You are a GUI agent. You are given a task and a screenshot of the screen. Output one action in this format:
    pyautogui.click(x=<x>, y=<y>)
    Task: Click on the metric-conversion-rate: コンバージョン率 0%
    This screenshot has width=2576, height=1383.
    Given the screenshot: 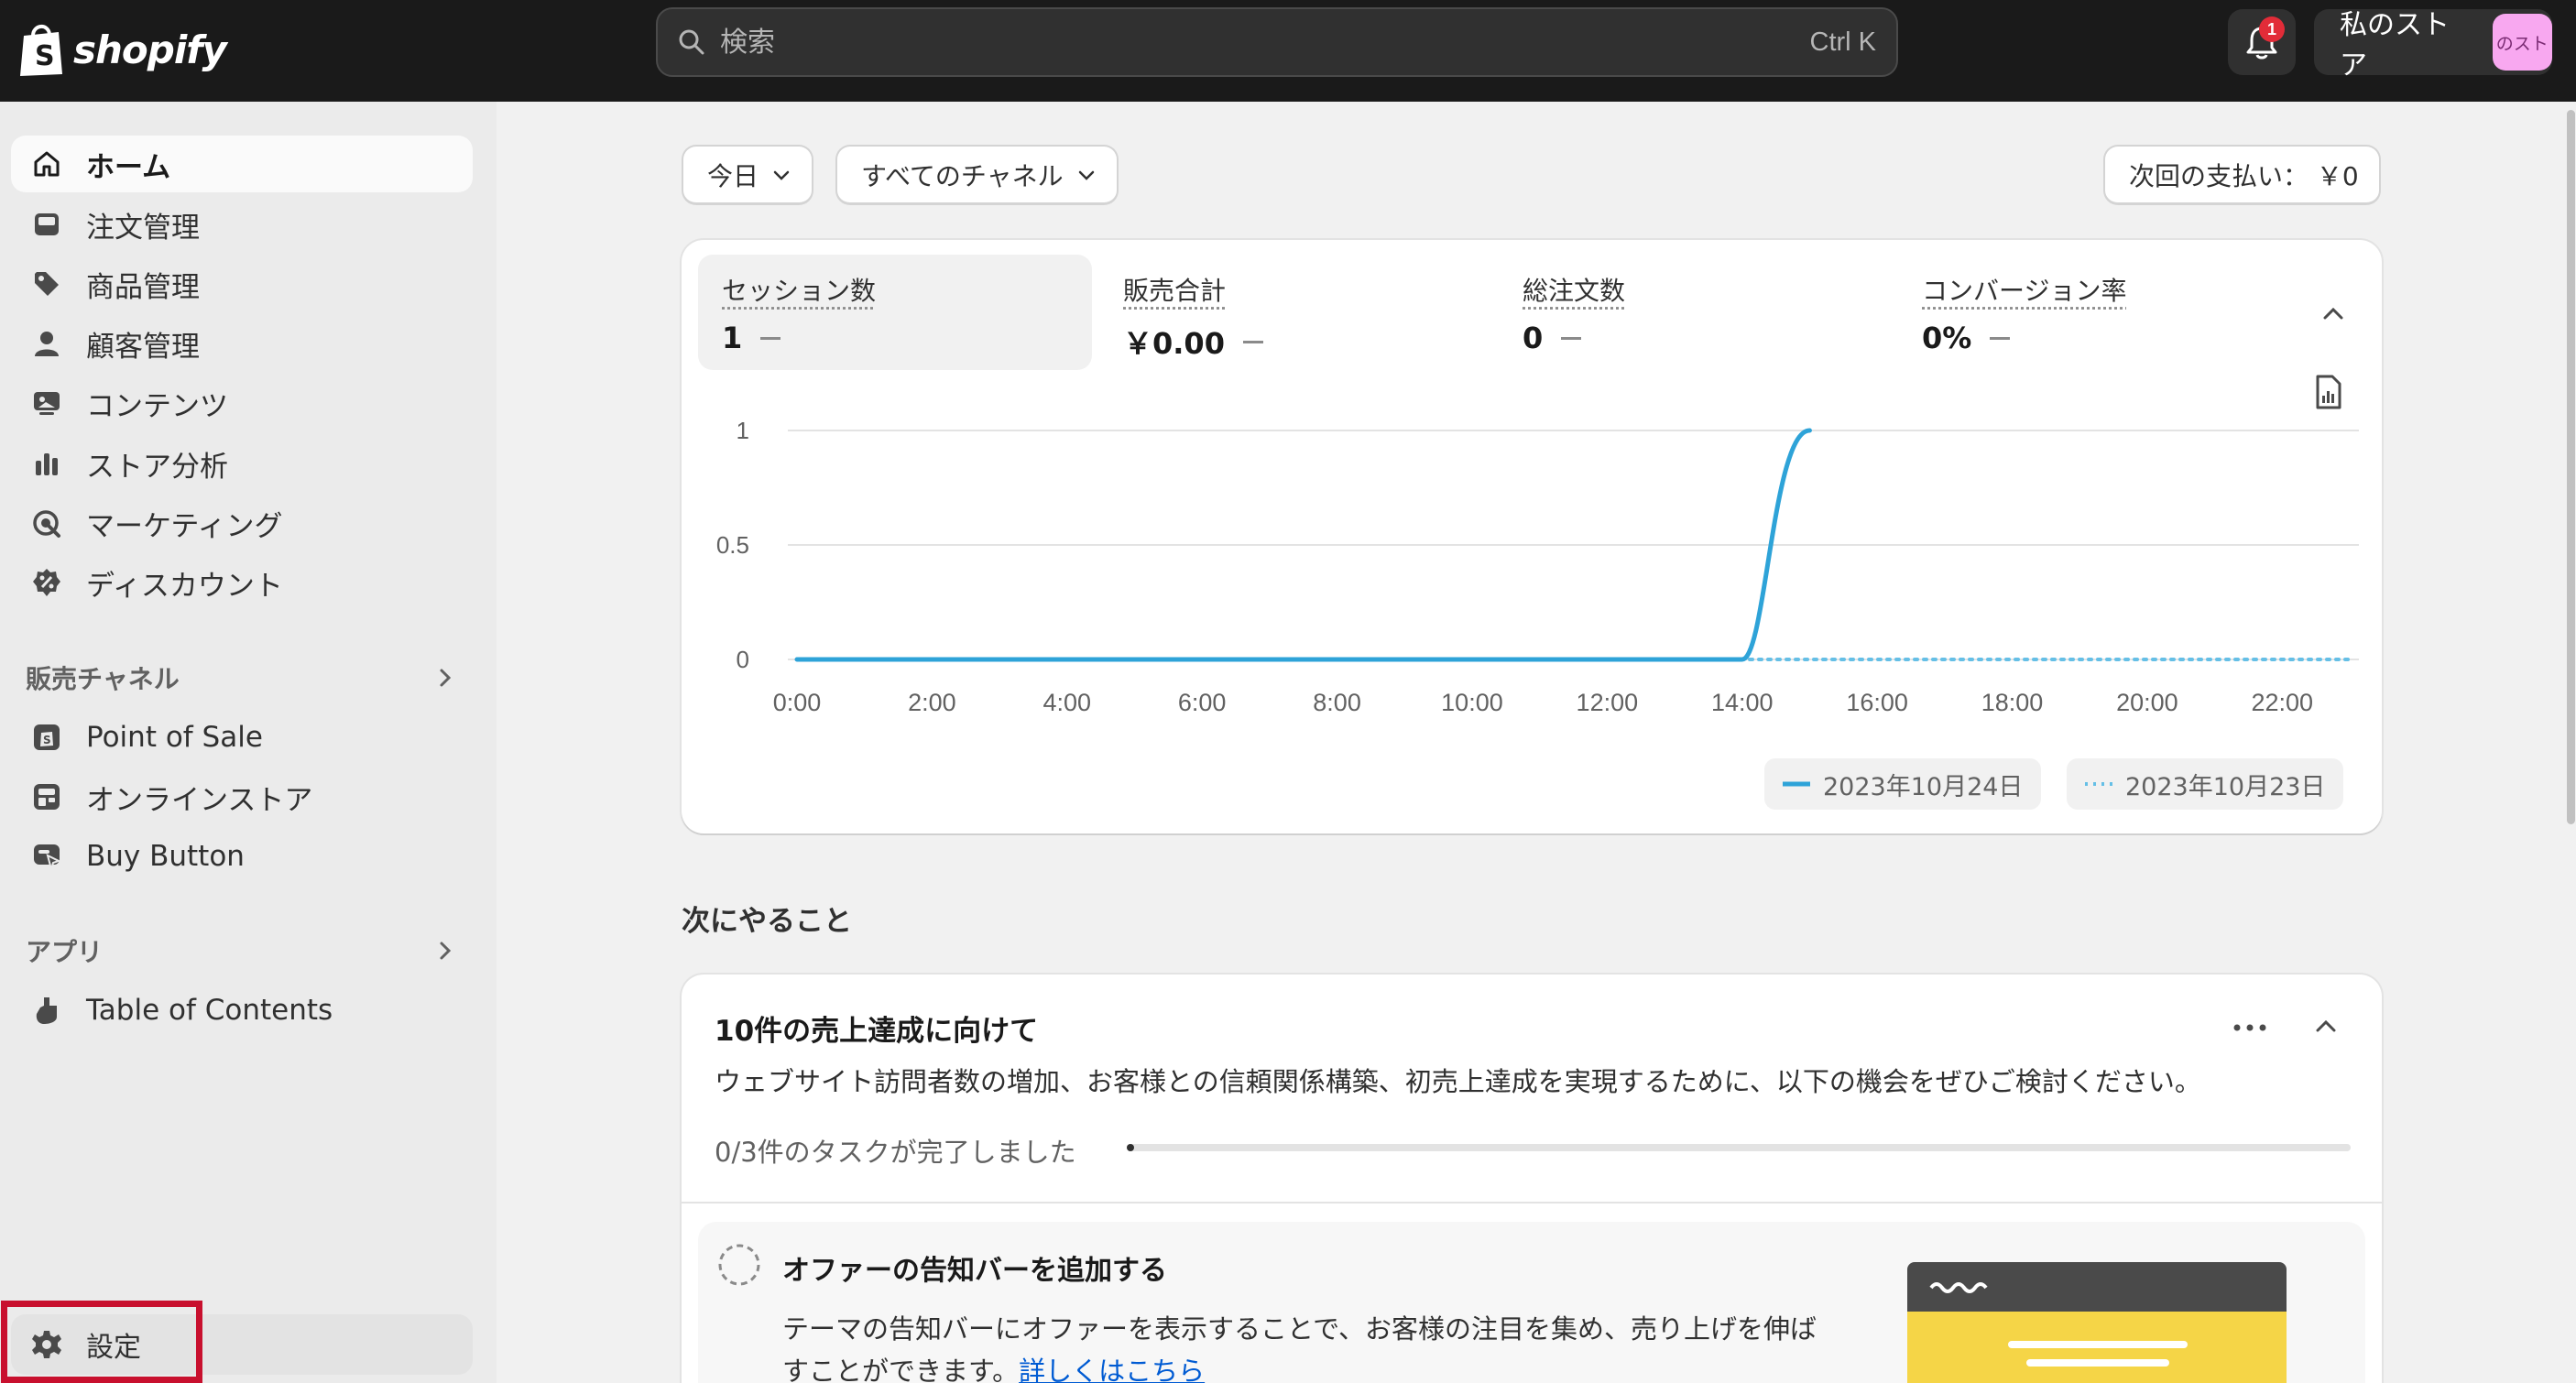 What is the action you would take?
    pyautogui.click(x=2095, y=312)
    